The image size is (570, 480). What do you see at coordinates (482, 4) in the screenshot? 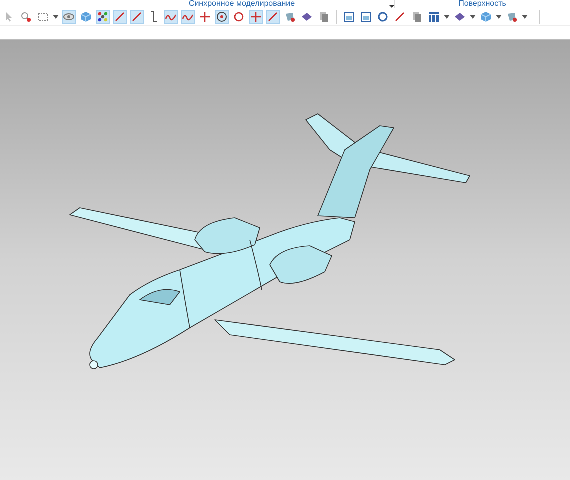
I see `ribbon-group-label: Поверхность` at bounding box center [482, 4].